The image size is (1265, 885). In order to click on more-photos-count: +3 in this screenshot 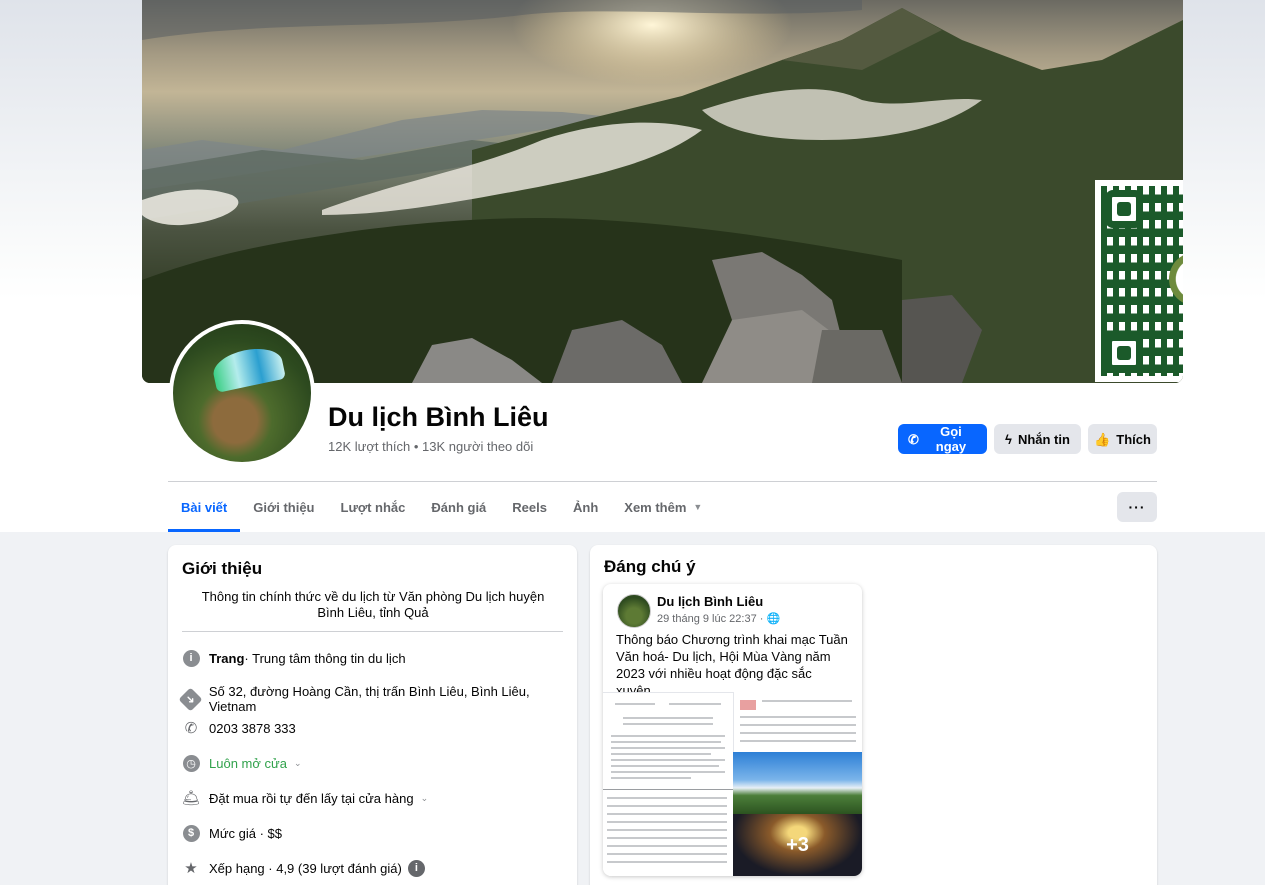, I will do `click(797, 844)`.